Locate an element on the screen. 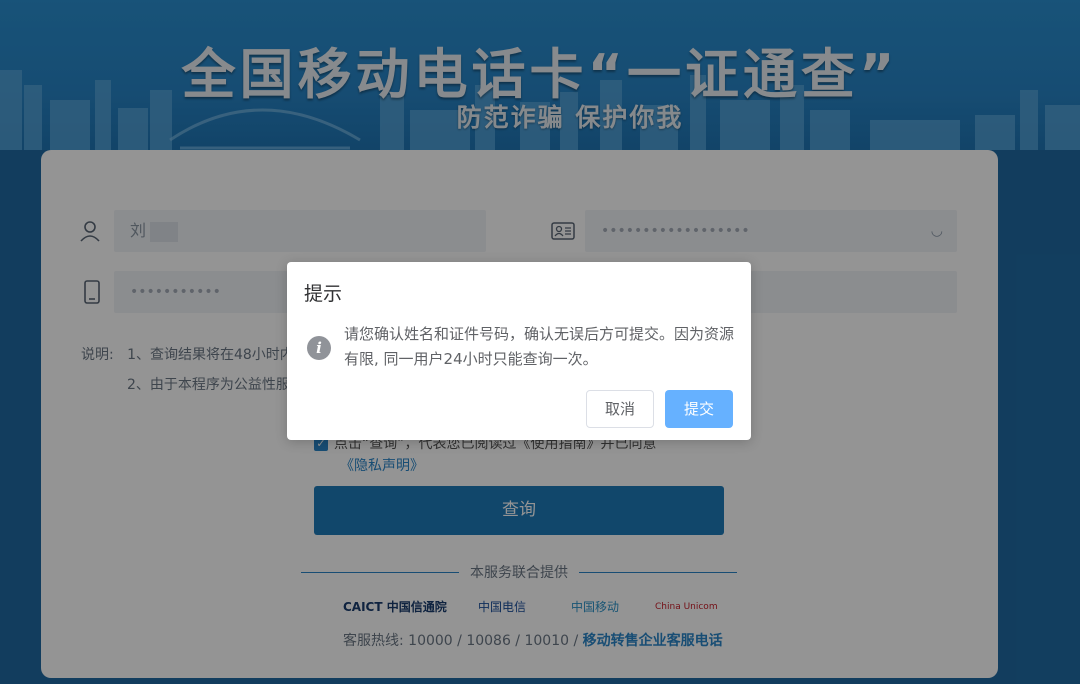  info-icon: i is located at coordinates (319, 348).